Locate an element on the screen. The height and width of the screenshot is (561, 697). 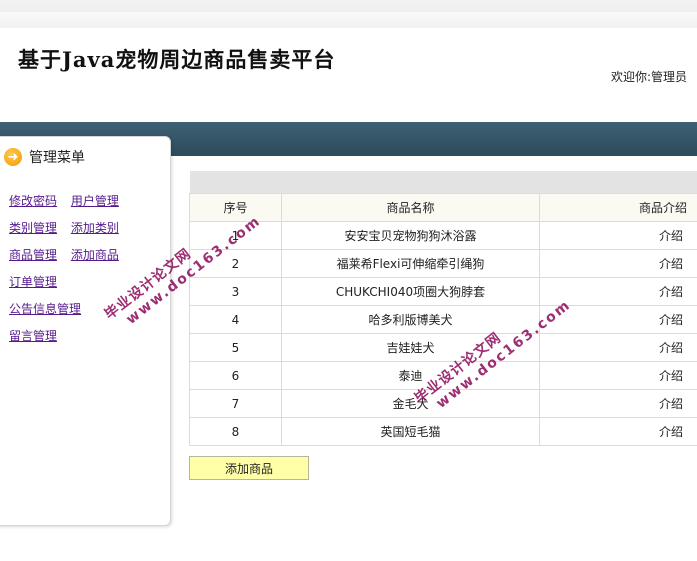
table-row: 1 安安宝贝宠物狗狗沐浴露 介绍 is located at coordinates (443, 235).